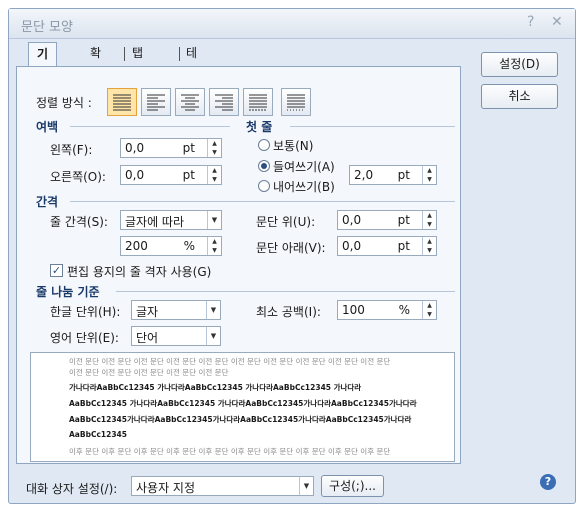 The image size is (583, 513). Describe the element at coordinates (43, 62) in the screenshot. I see `tab-basic: 기본` at that location.